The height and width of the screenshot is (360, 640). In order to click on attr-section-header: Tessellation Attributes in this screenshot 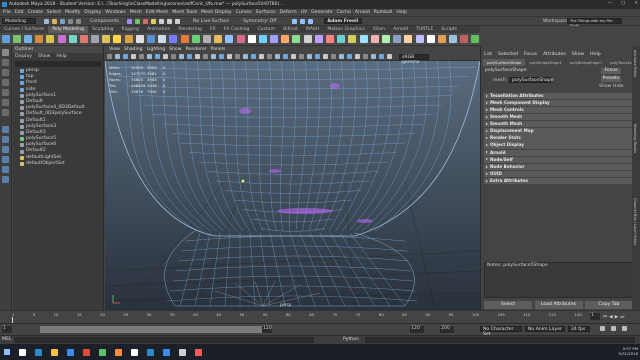, I will do `click(560, 96)`.